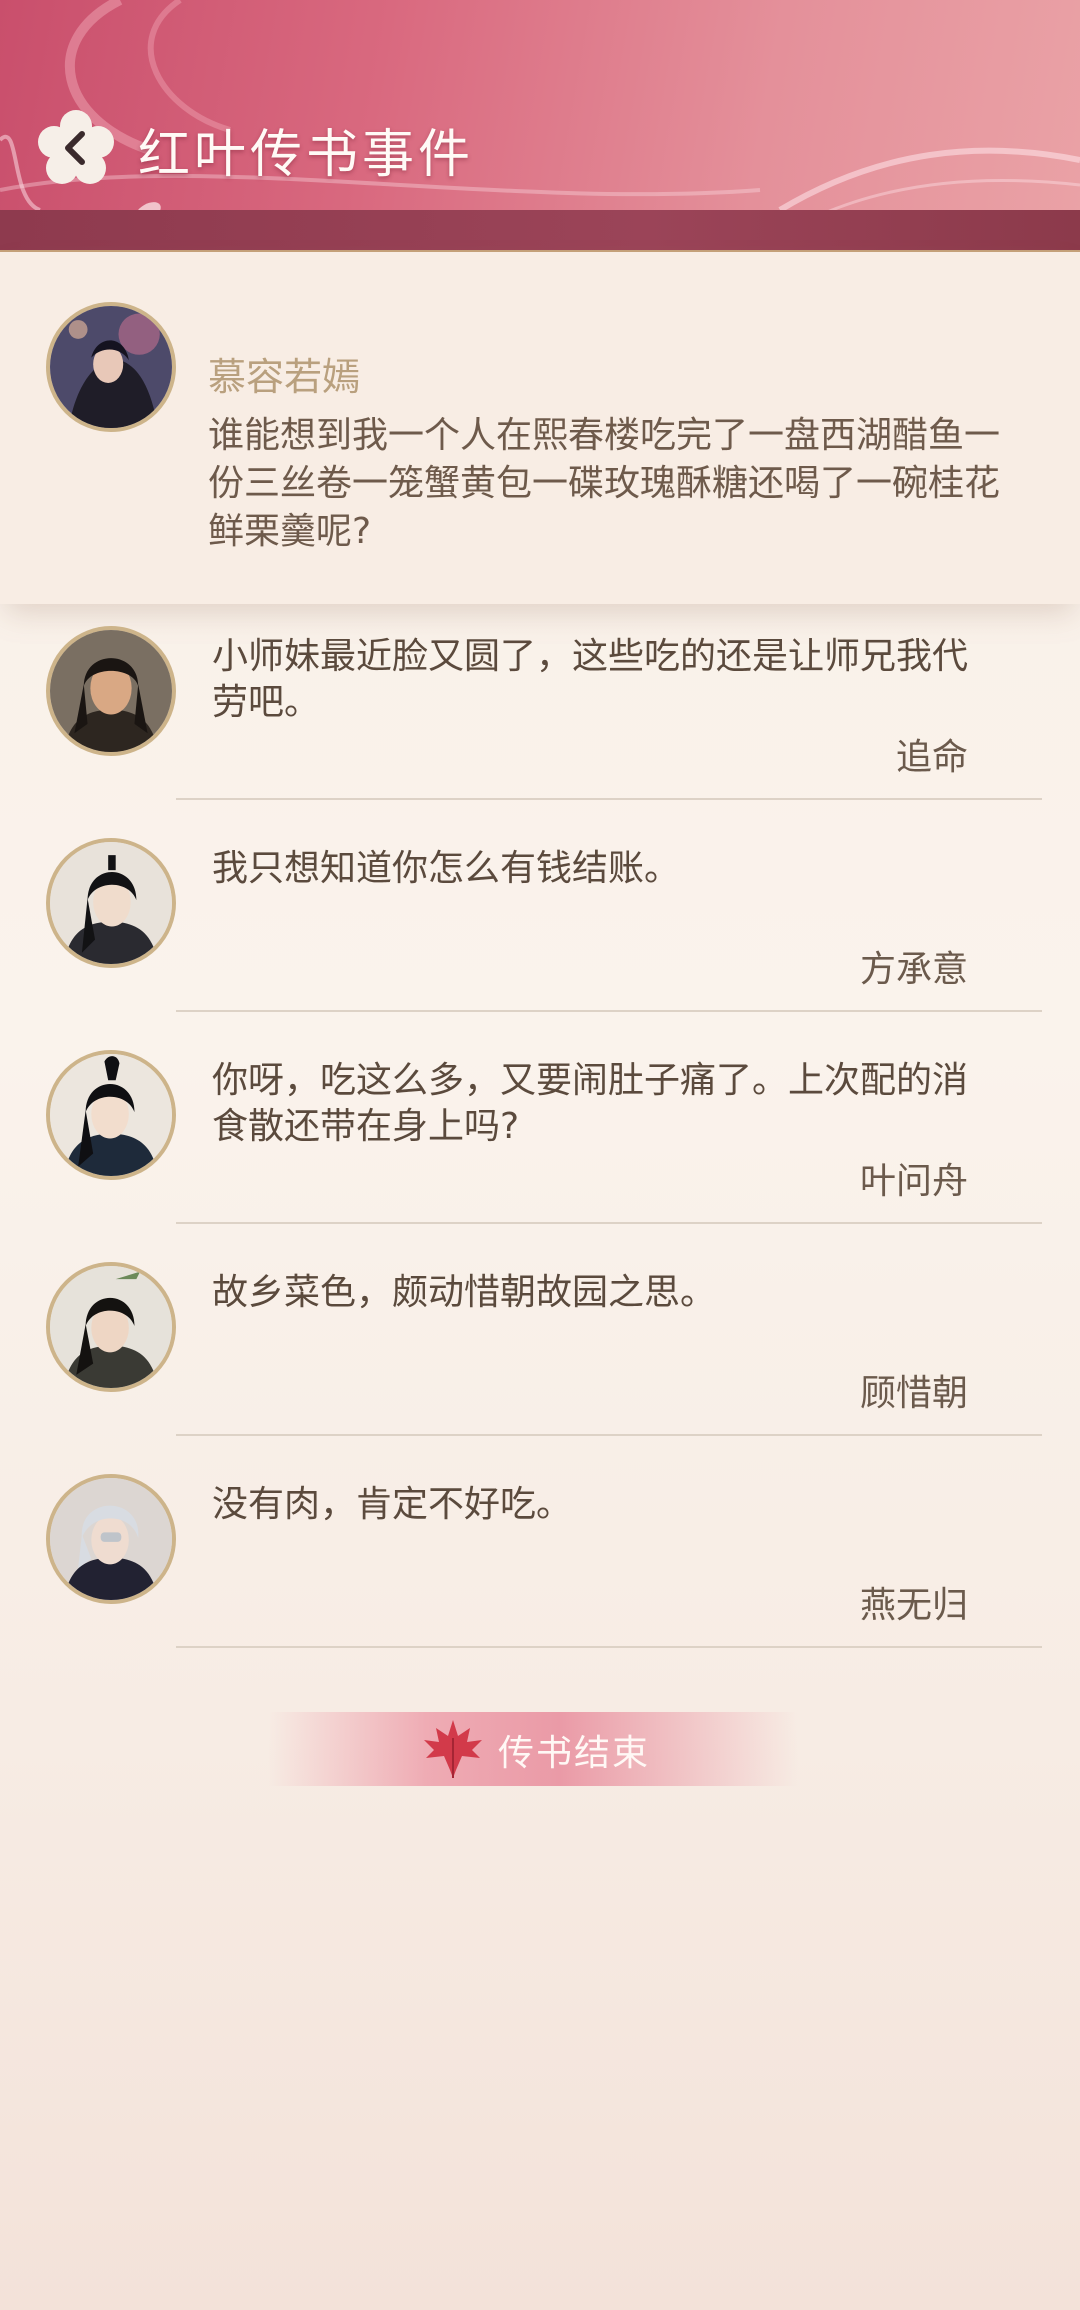  Describe the element at coordinates (284, 377) in the screenshot. I see `poster-name: 慕容若嫣` at that location.